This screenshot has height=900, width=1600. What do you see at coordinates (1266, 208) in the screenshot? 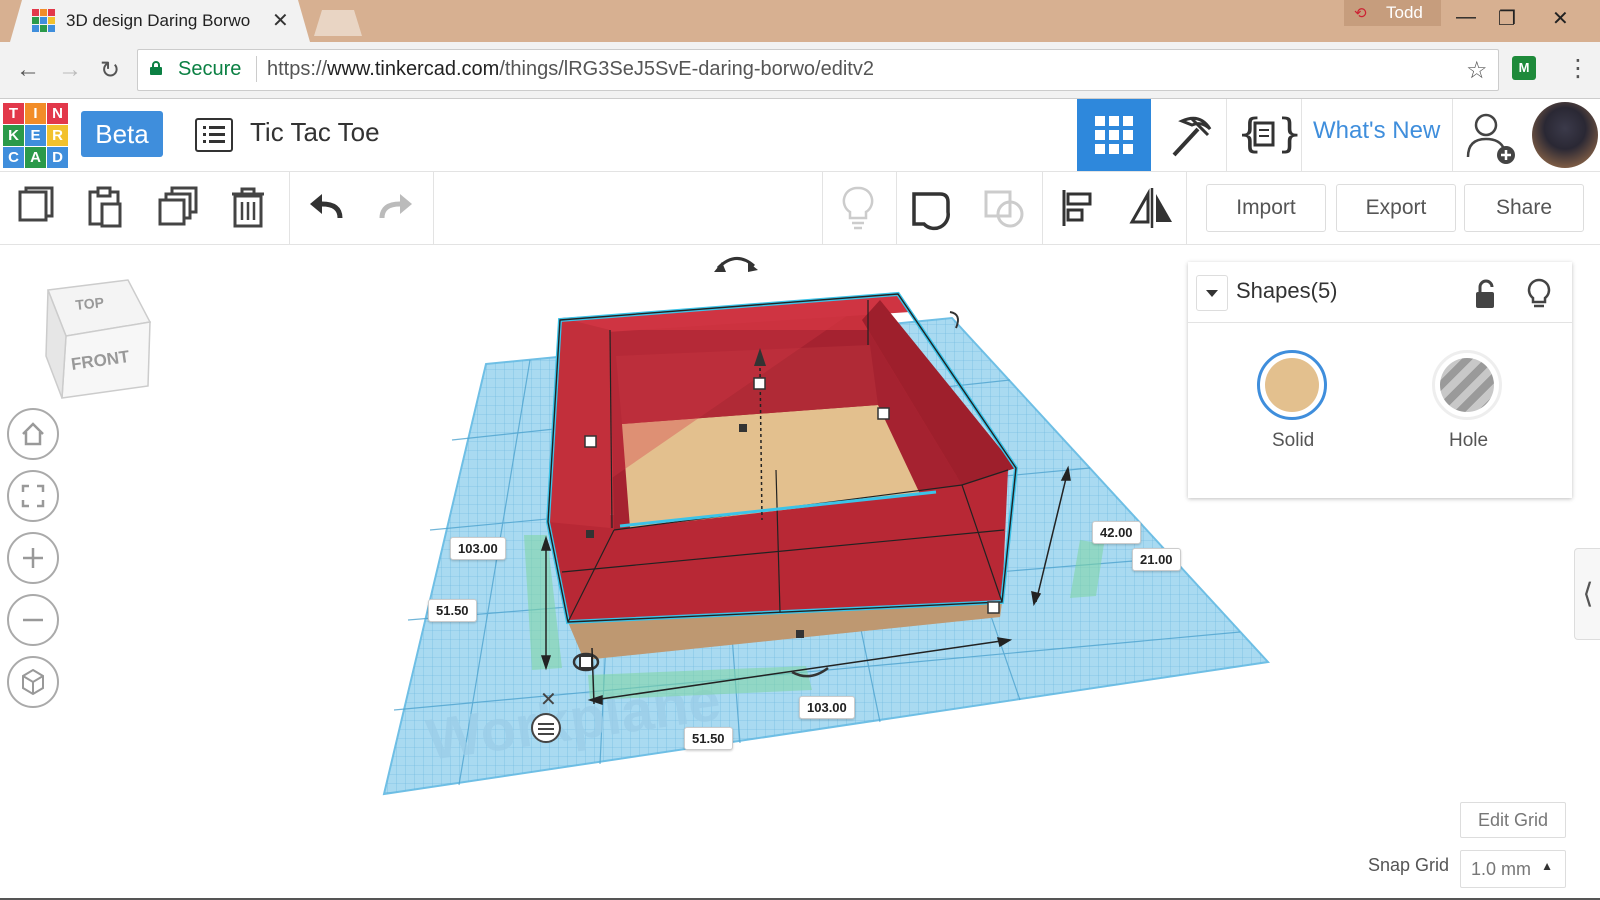
I see `import-button: Import` at bounding box center [1266, 208].